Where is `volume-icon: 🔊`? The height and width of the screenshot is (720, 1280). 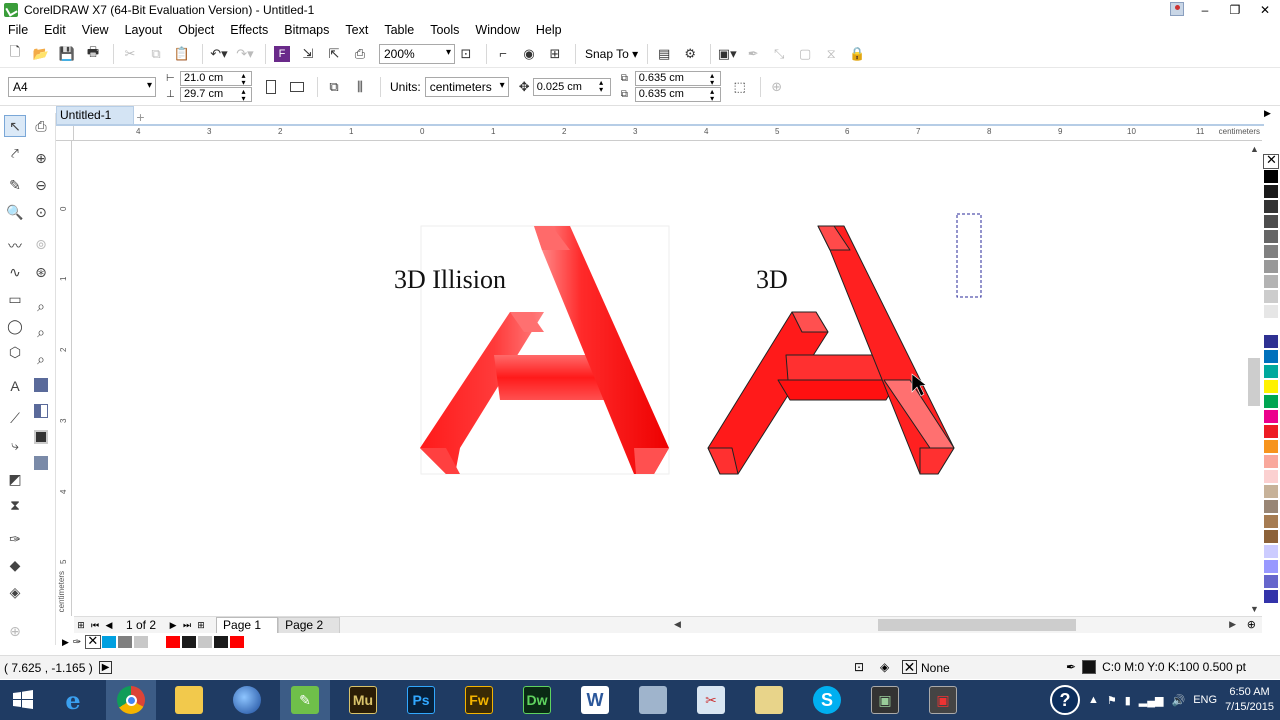 volume-icon: 🔊 is located at coordinates (1179, 700).